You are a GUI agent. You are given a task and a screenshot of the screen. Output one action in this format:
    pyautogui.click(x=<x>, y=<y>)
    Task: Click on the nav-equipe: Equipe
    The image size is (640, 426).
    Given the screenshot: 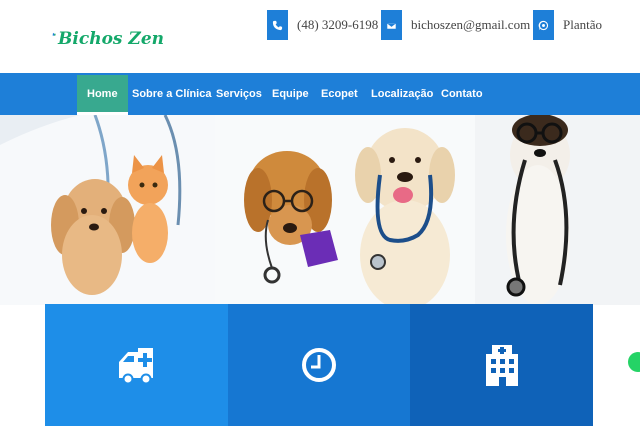 What is the action you would take?
    pyautogui.click(x=290, y=94)
    